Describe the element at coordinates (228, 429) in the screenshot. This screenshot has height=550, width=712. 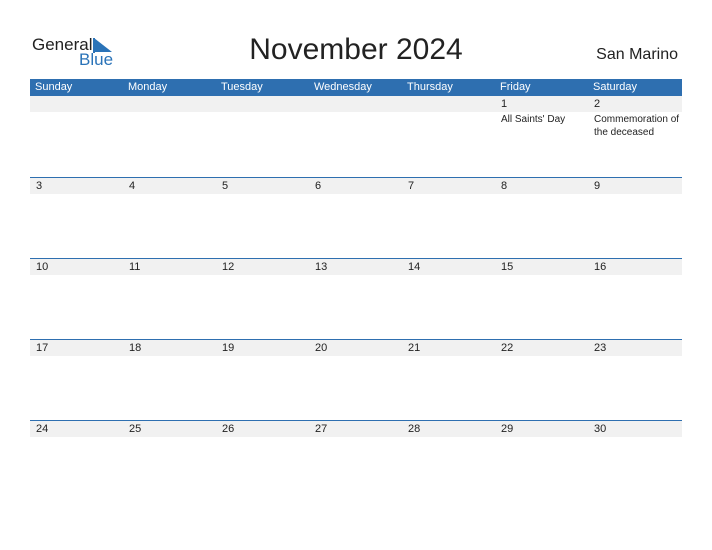
I see `day-number: 26` at that location.